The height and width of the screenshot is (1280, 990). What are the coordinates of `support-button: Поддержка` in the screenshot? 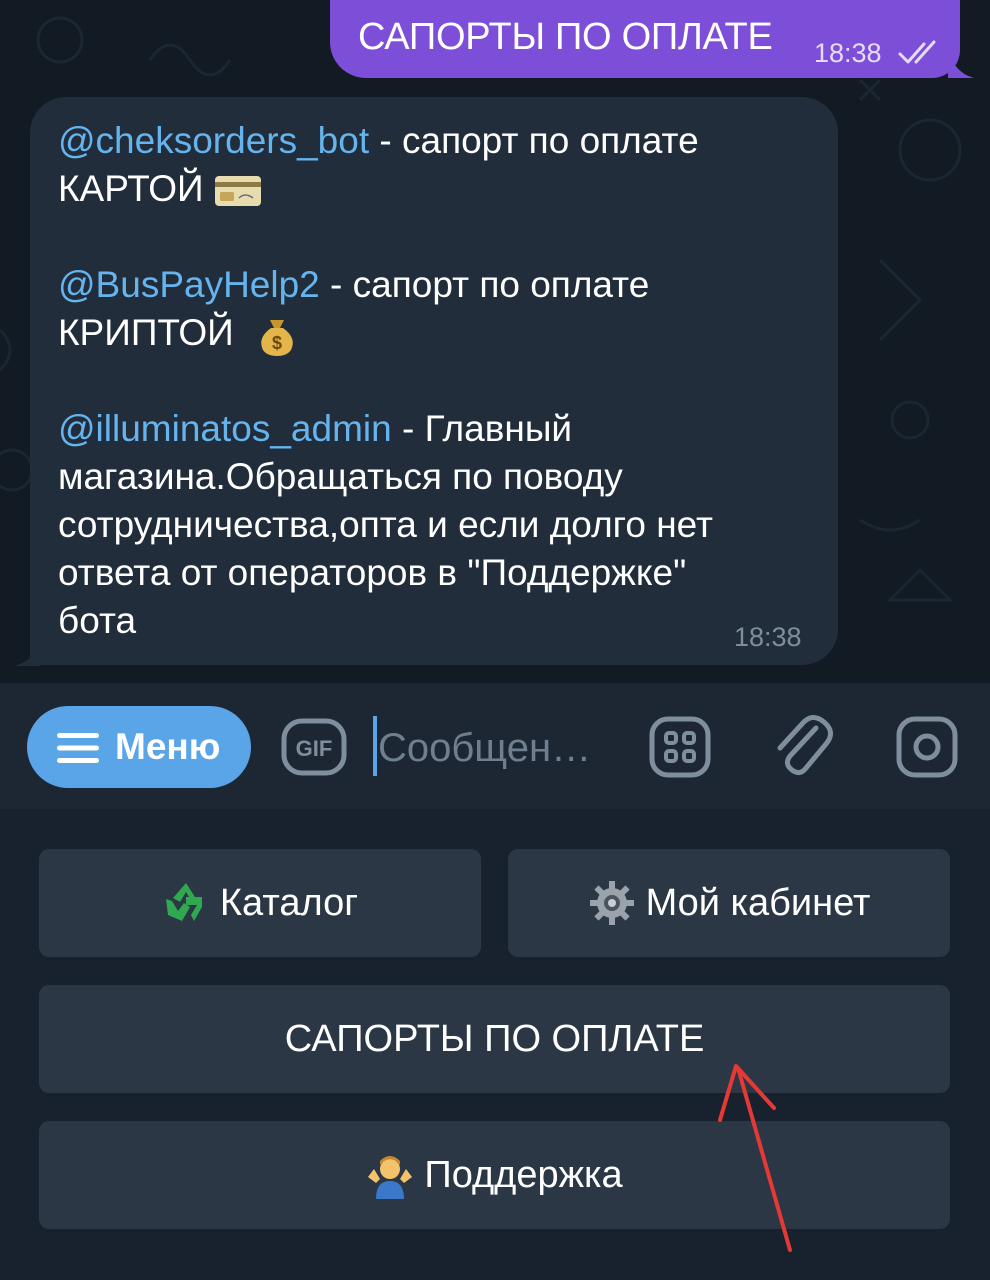 It's located at (494, 1175).